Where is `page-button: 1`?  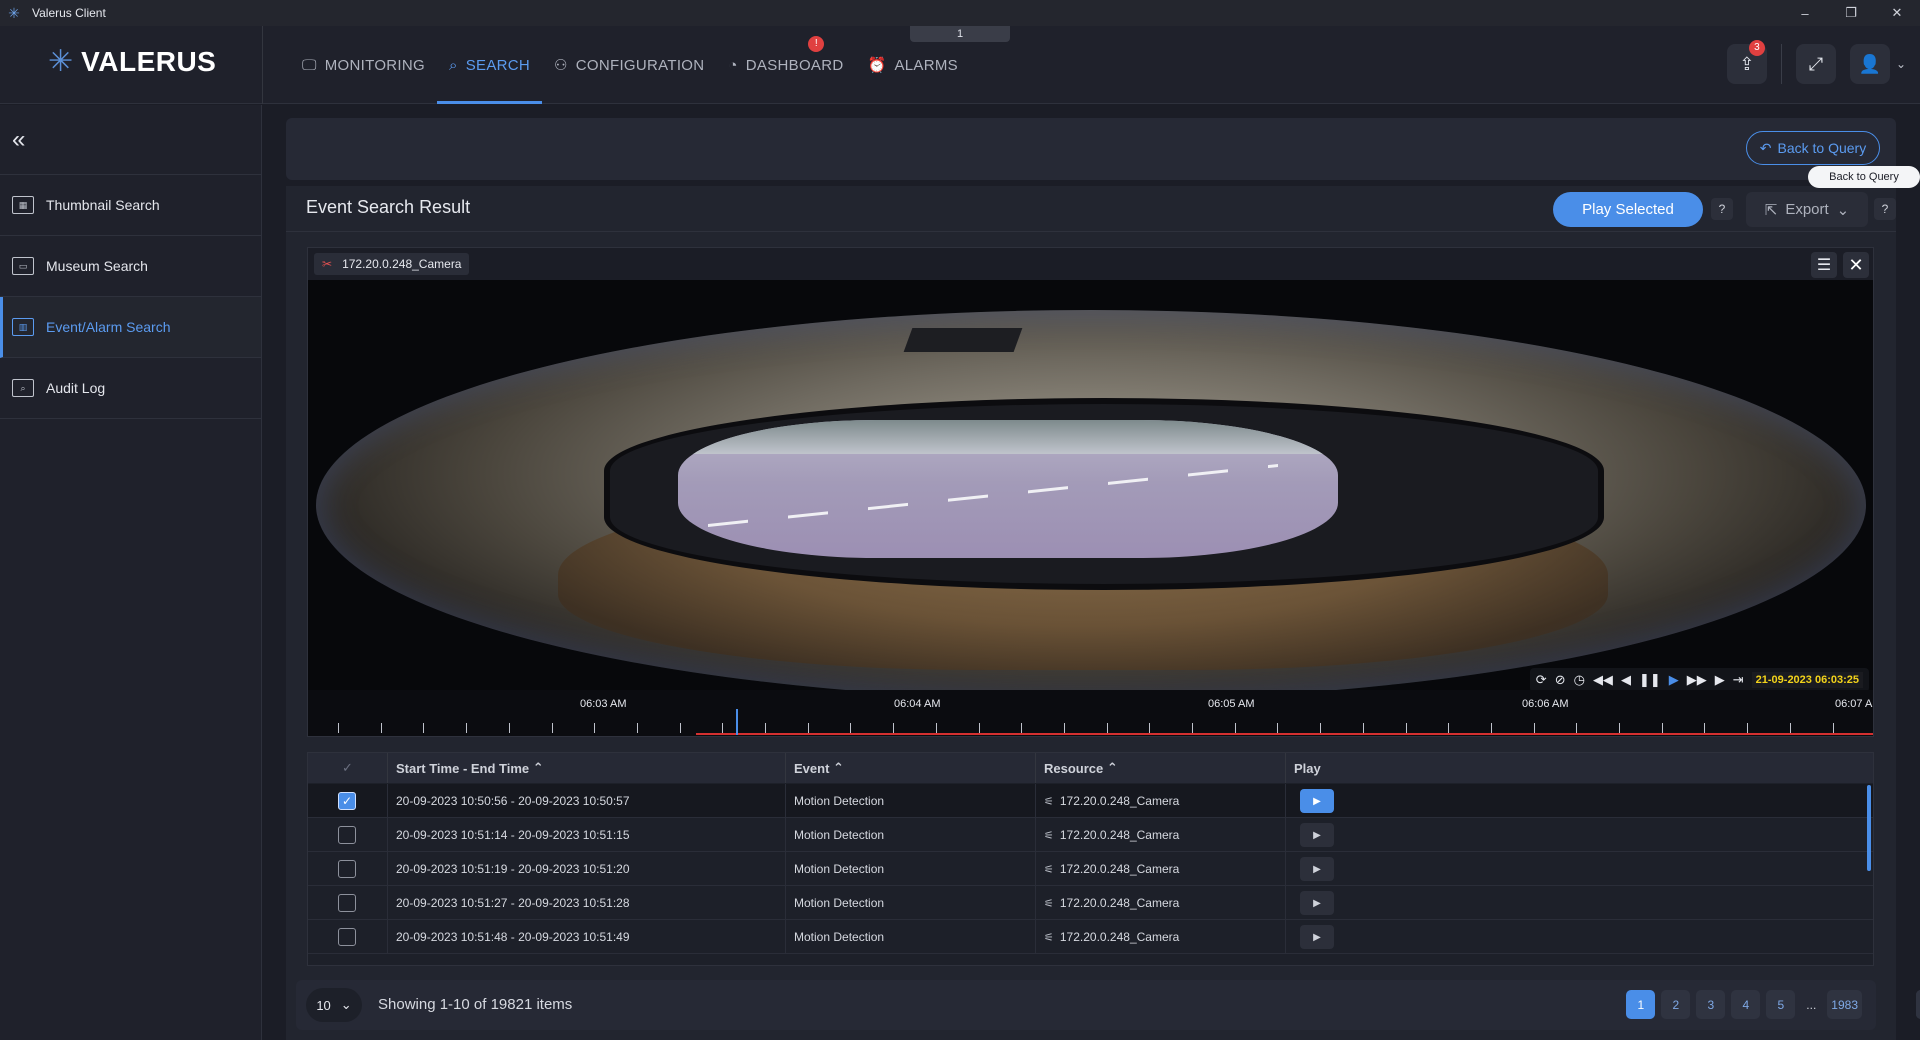 page-button: 1 is located at coordinates (1641, 1004).